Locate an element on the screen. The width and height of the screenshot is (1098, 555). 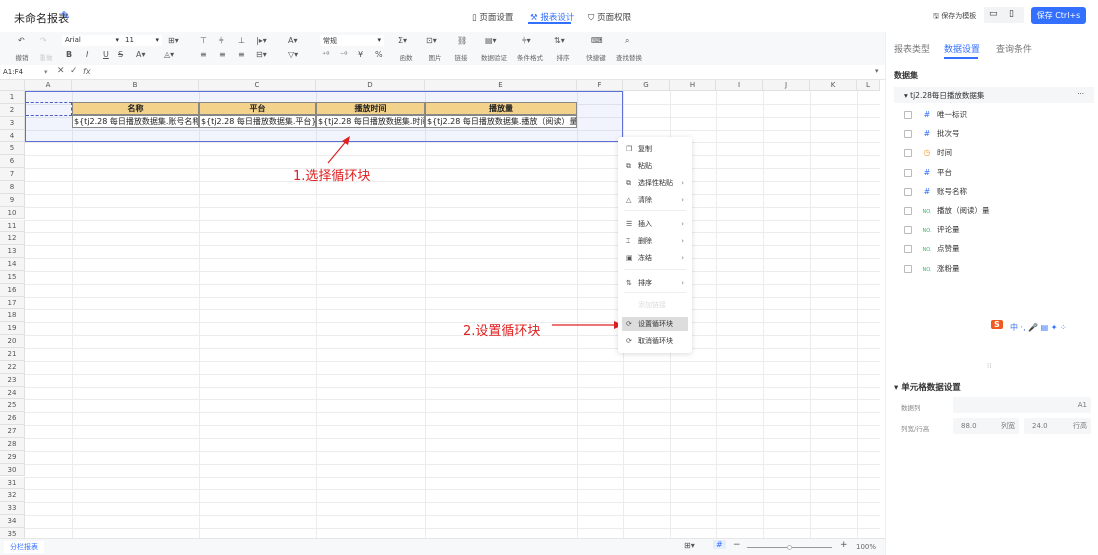
column-header: B is located at coordinates (135, 85).